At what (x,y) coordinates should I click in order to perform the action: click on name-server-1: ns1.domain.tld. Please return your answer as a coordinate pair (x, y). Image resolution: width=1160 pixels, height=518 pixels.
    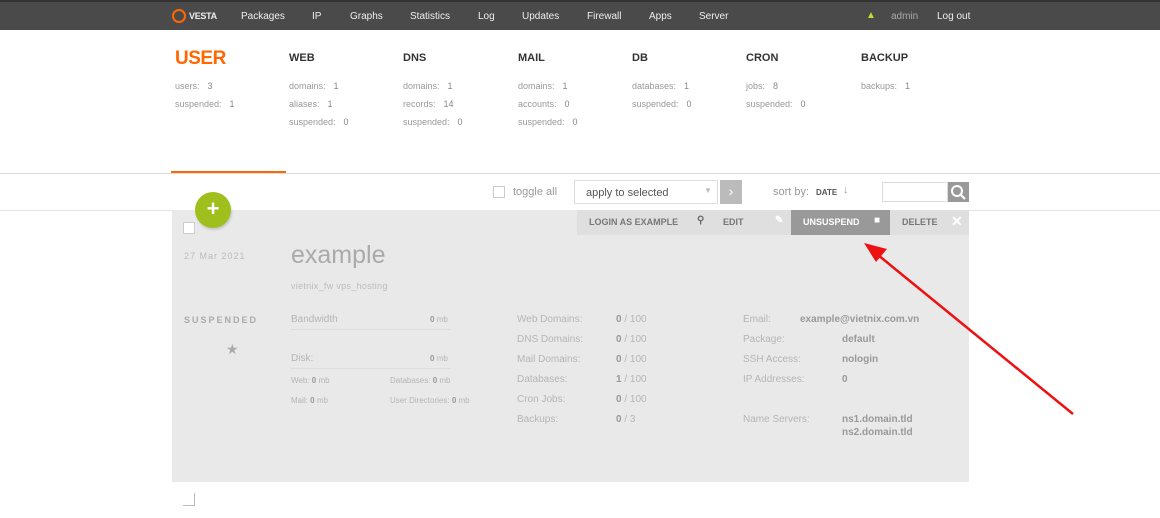
    Looking at the image, I should click on (877, 419).